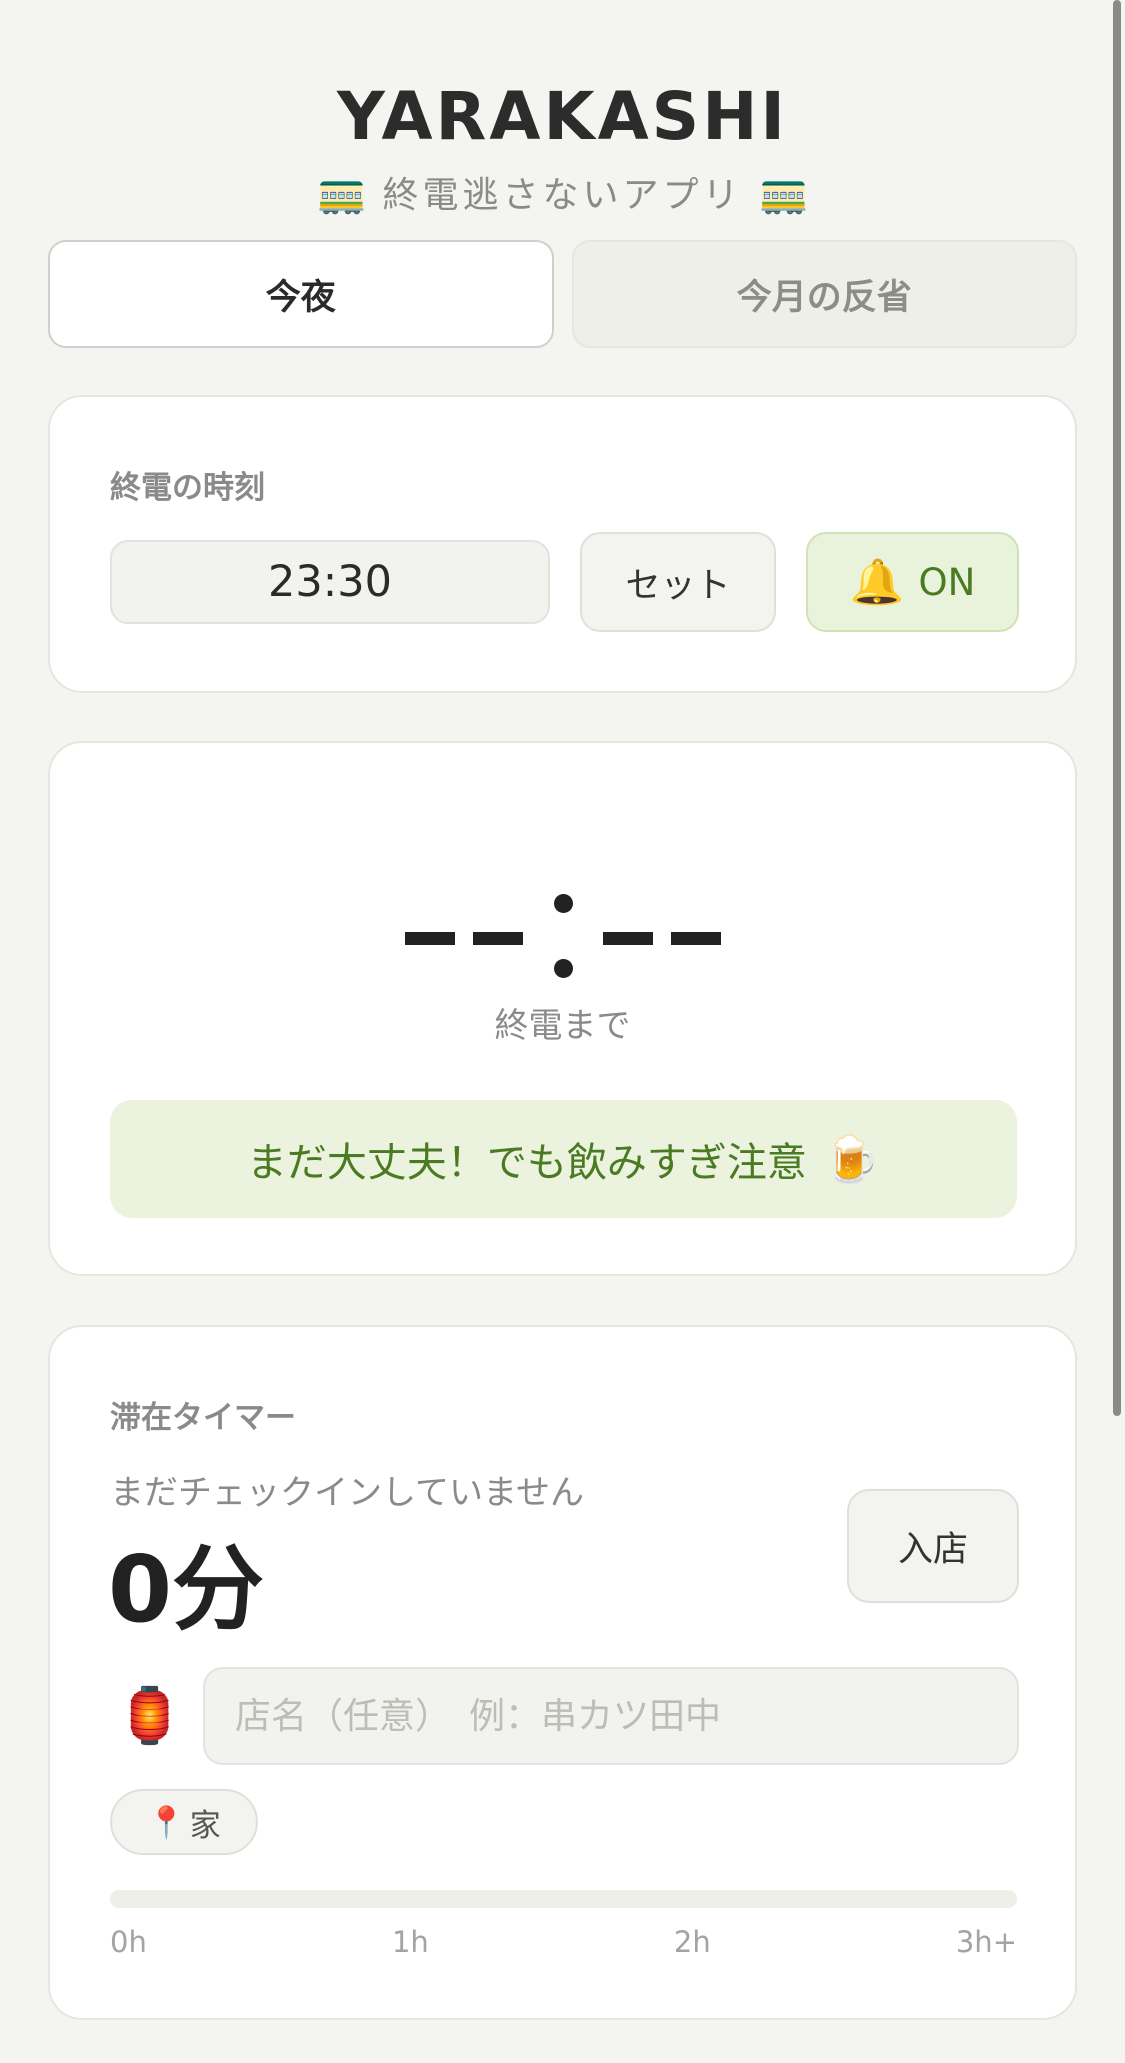  What do you see at coordinates (933, 1546) in the screenshot?
I see `check-in-button: 入店` at bounding box center [933, 1546].